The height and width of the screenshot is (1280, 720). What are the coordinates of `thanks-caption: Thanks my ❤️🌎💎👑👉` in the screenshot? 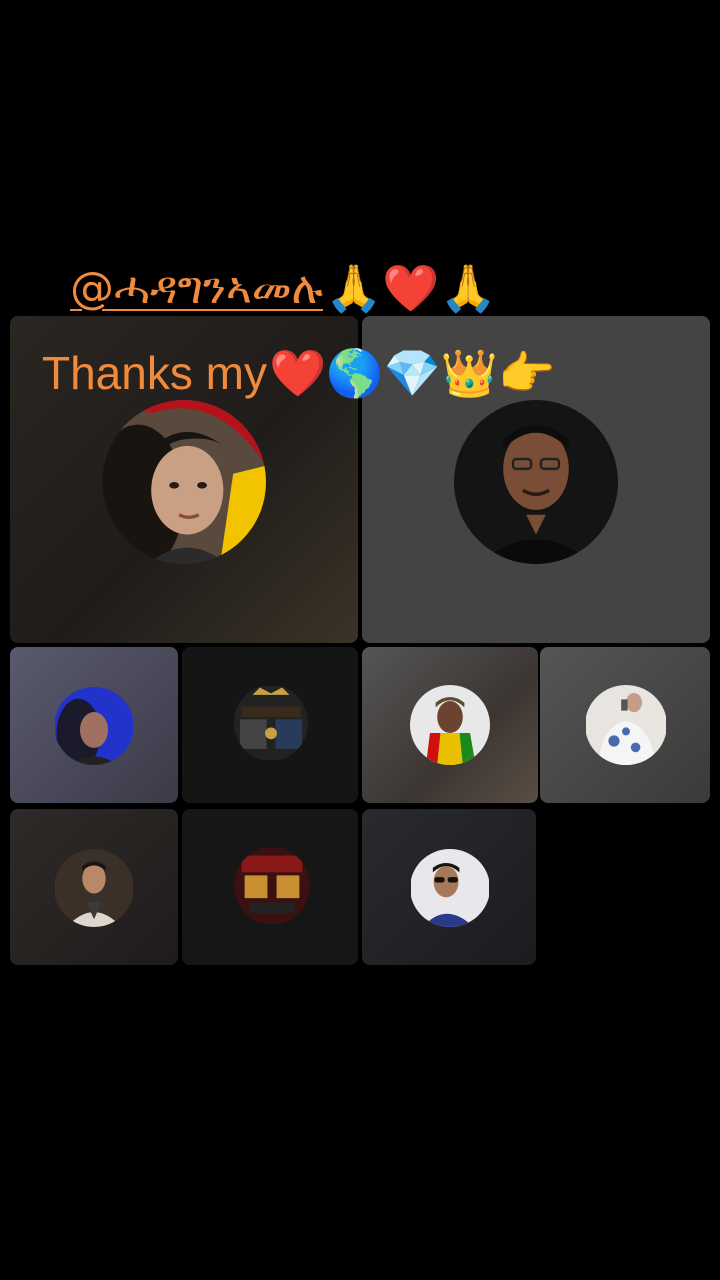 It's located at (298, 373).